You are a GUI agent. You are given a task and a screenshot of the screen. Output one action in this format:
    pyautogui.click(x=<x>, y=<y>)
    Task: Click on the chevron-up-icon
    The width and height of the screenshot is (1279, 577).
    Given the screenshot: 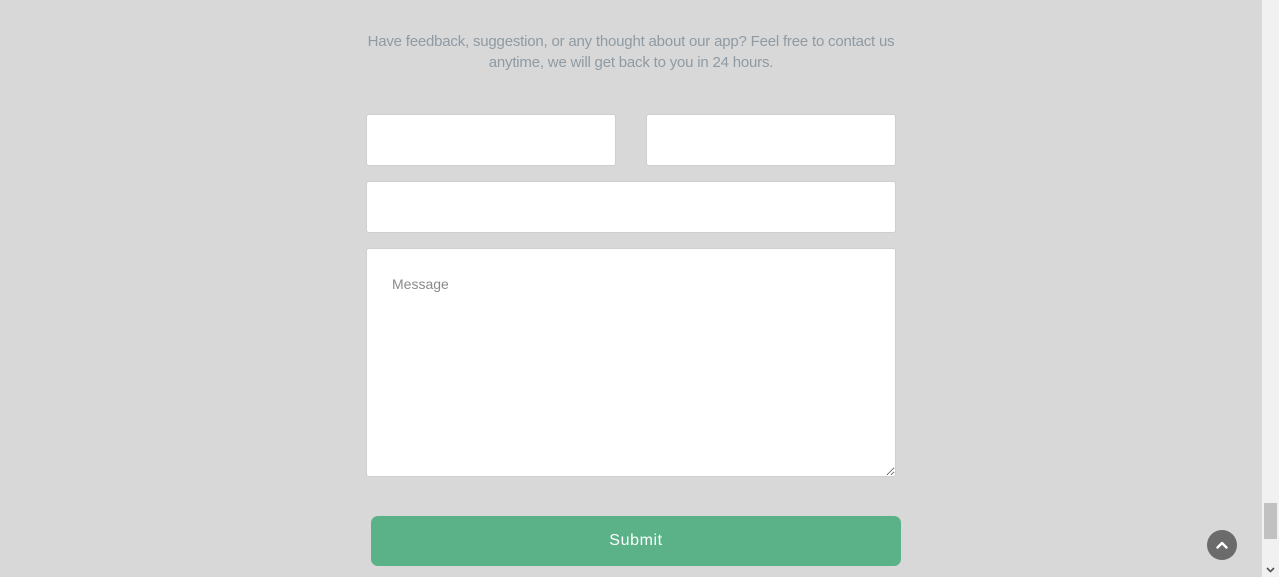 What is the action you would take?
    pyautogui.click(x=1222, y=545)
    